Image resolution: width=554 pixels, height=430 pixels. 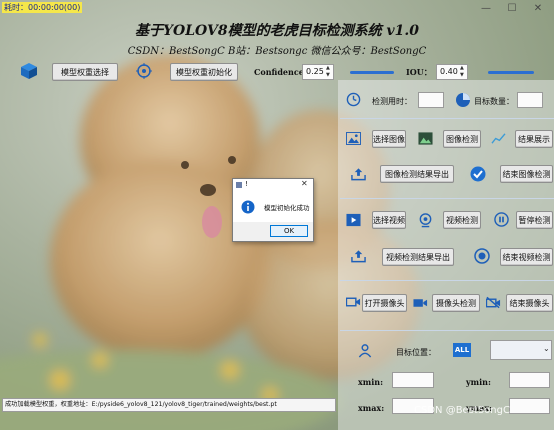 What do you see at coordinates (498, 138) in the screenshot?
I see `line-chart-icon` at bounding box center [498, 138].